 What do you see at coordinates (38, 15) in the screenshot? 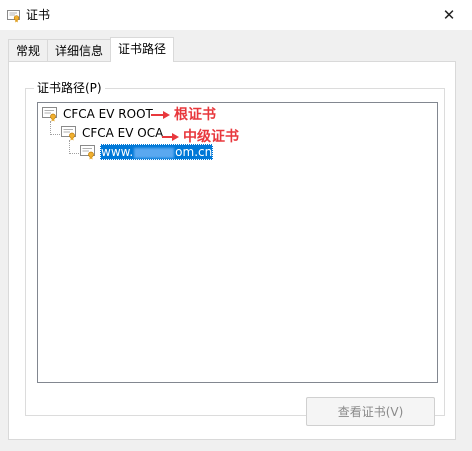
I see `window-title: 证书` at bounding box center [38, 15].